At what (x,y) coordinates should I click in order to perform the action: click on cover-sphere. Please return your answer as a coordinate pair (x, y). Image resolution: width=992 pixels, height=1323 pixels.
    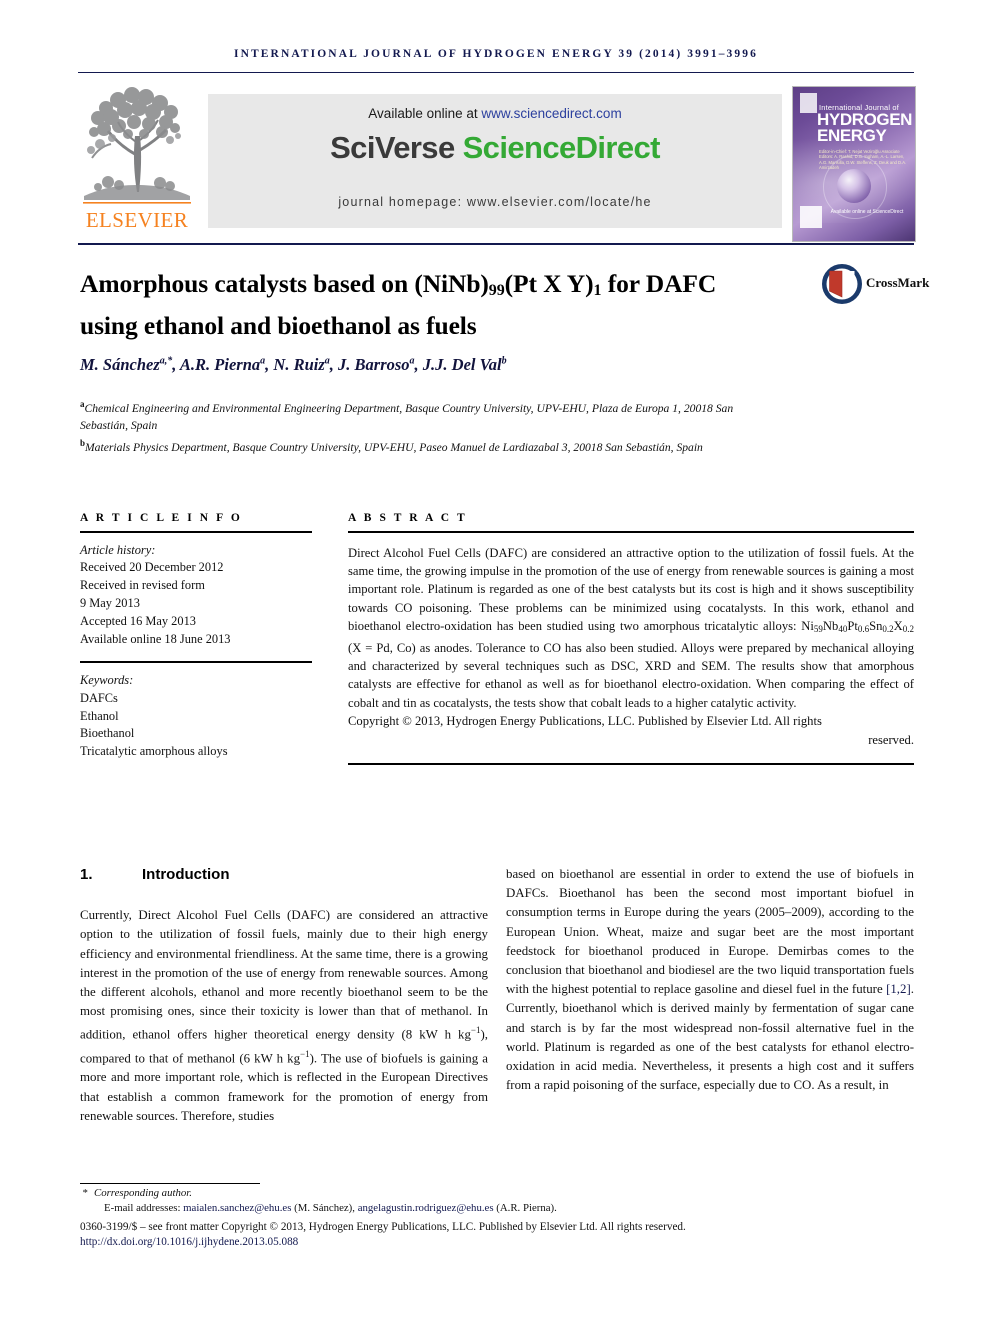
    Looking at the image, I should click on (854, 186).